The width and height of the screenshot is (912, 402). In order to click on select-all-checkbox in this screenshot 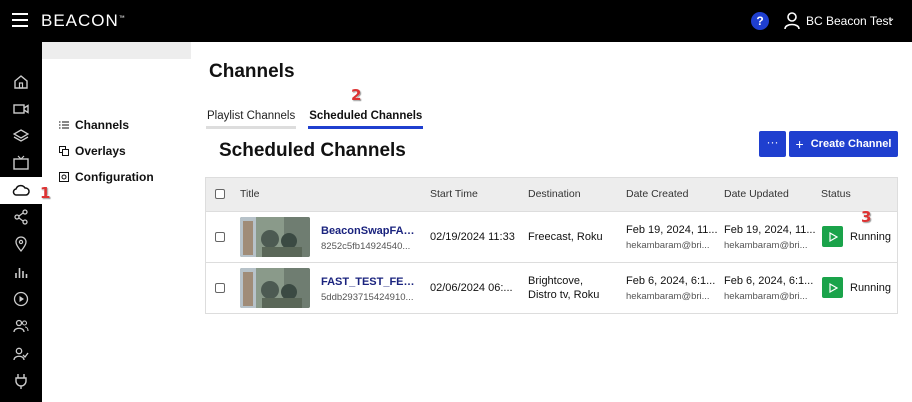, I will do `click(220, 194)`.